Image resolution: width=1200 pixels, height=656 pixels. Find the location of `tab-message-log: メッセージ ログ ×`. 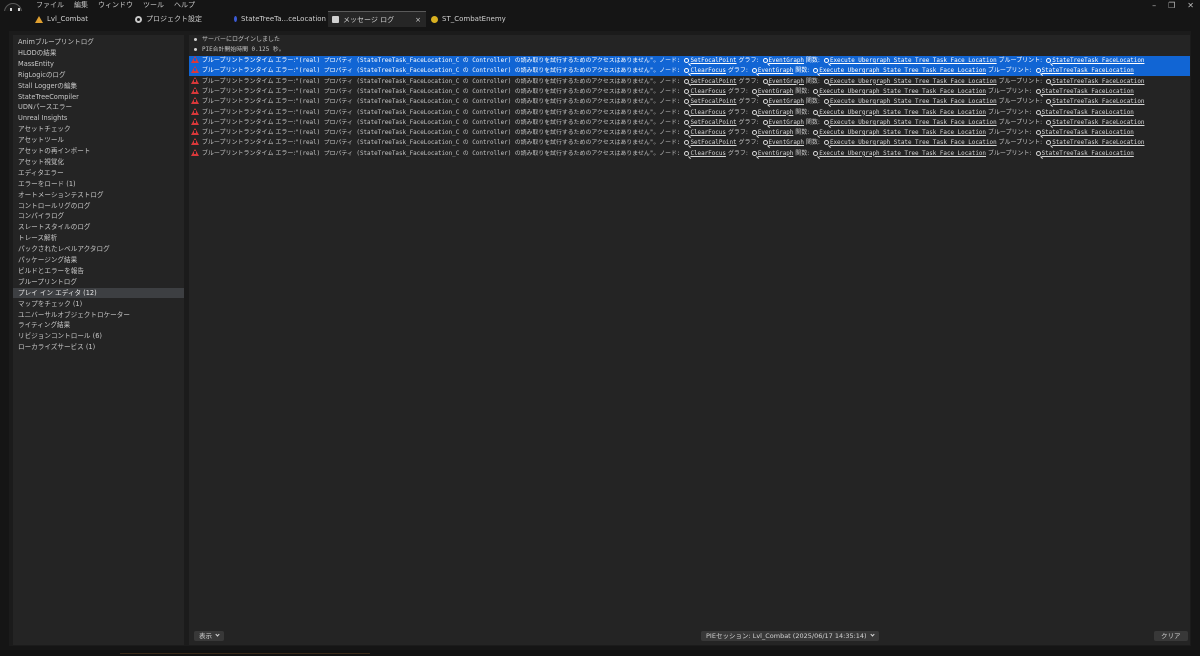

tab-message-log: メッセージ ログ × is located at coordinates (377, 19).